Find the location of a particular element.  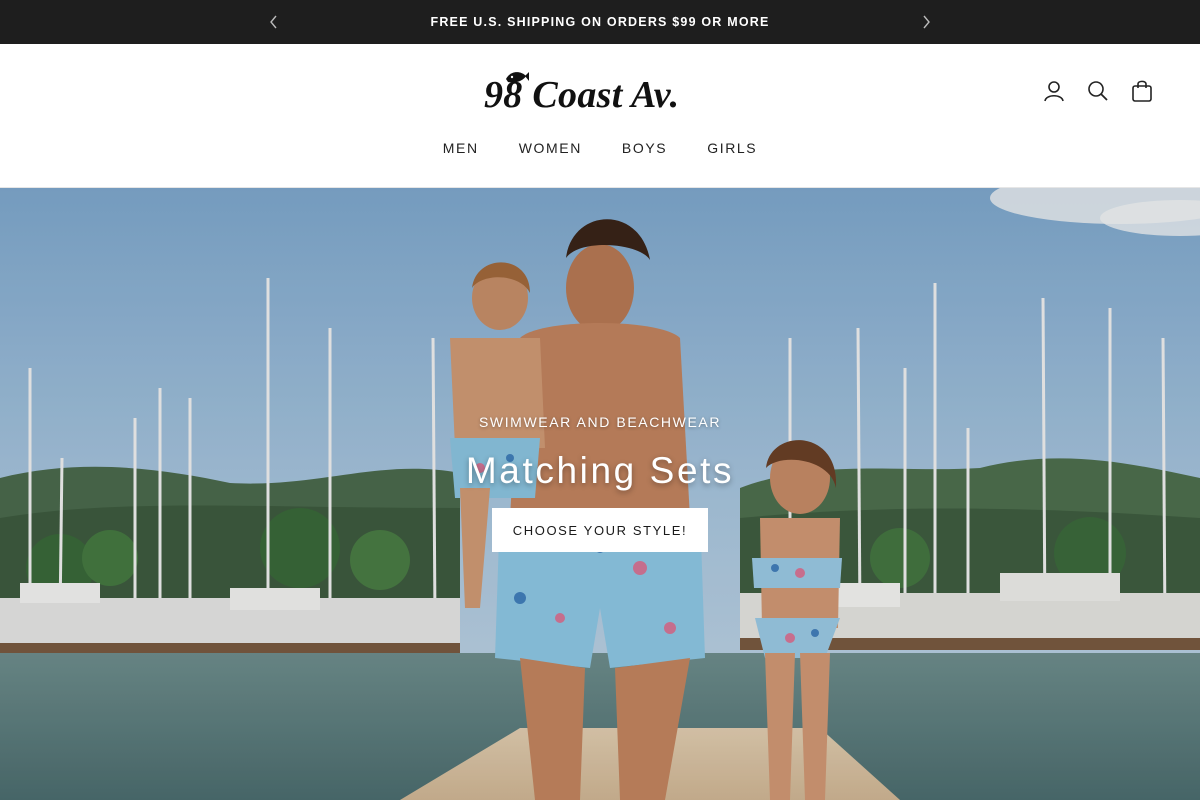

nav-item-boys: BOYS is located at coordinates (644, 148).